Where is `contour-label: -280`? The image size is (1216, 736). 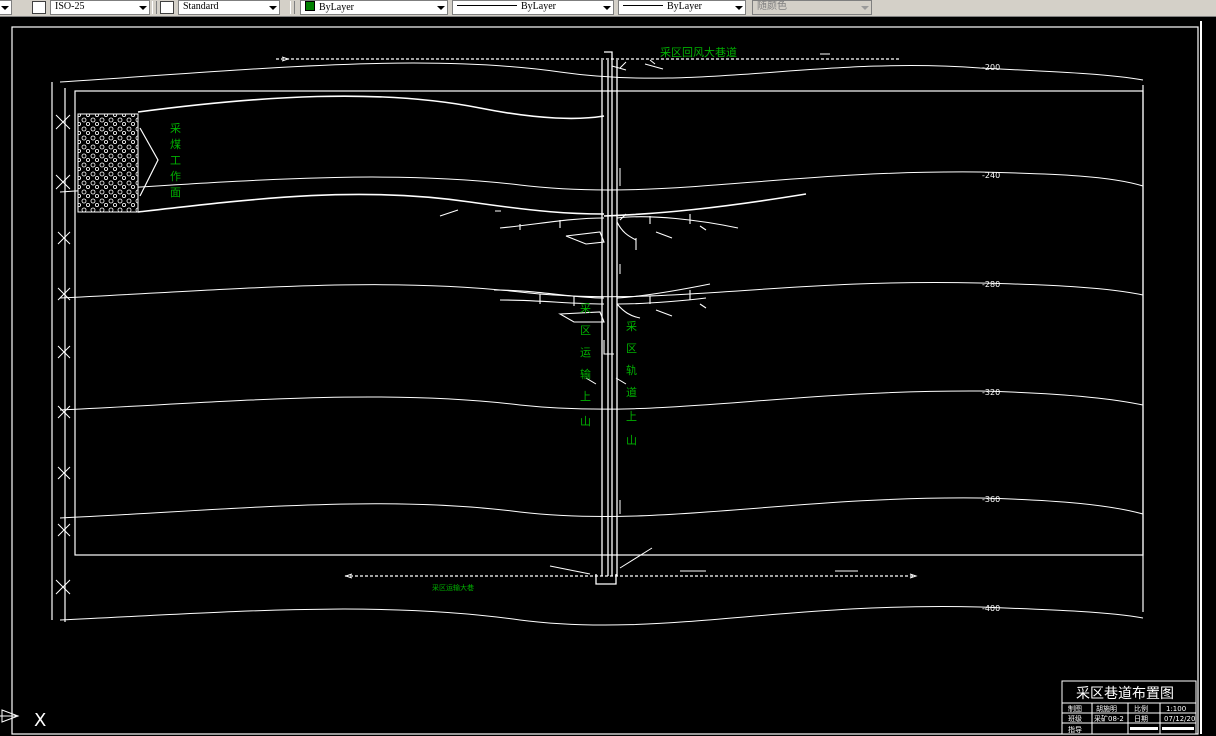
contour-label: -280 is located at coordinates (991, 284).